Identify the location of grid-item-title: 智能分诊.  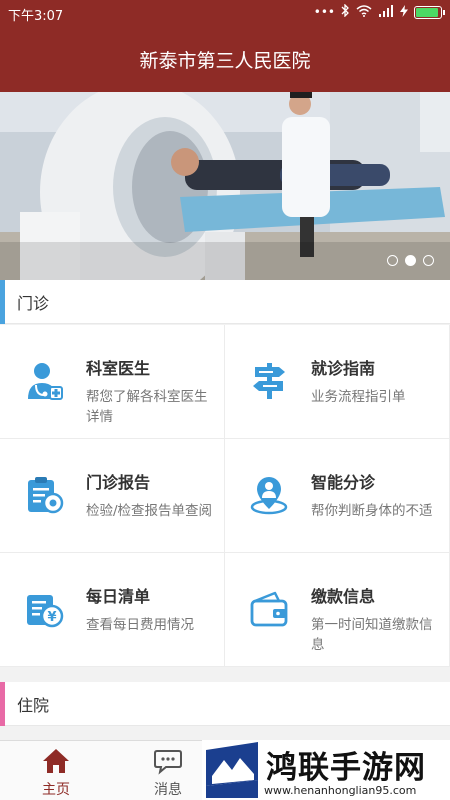
(343, 482).